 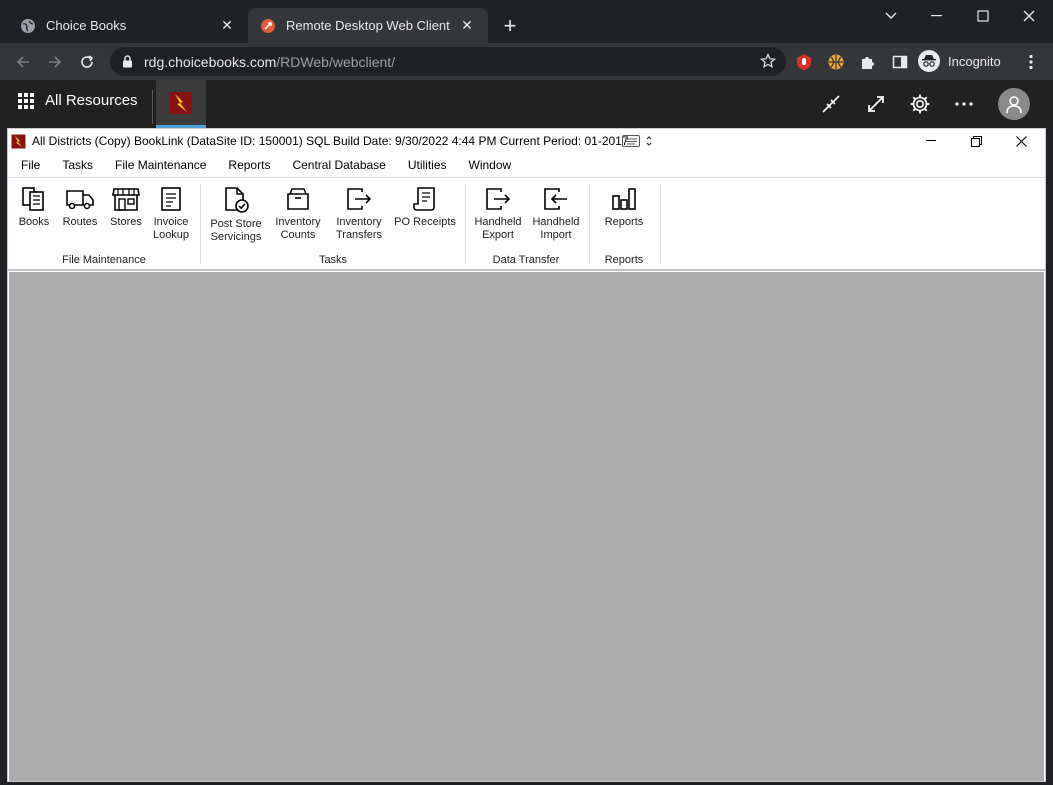 What do you see at coordinates (876, 104) in the screenshot?
I see `fullscreen-icon` at bounding box center [876, 104].